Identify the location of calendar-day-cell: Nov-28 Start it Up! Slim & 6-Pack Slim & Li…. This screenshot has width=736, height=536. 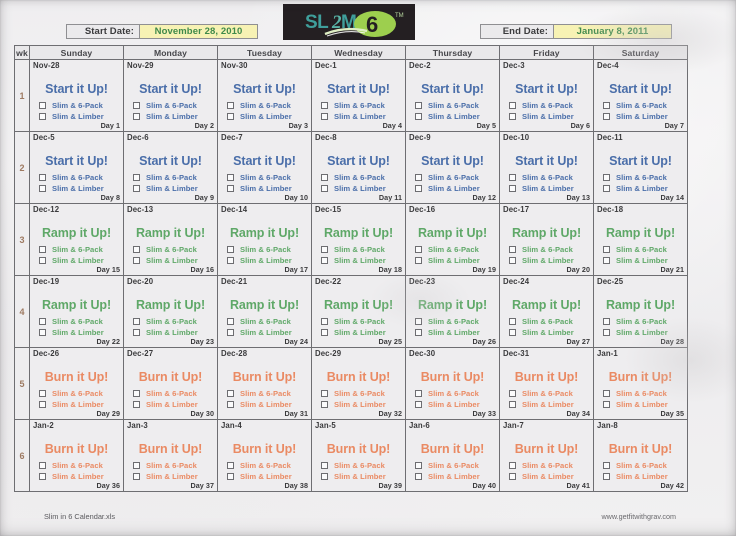
(76, 95).